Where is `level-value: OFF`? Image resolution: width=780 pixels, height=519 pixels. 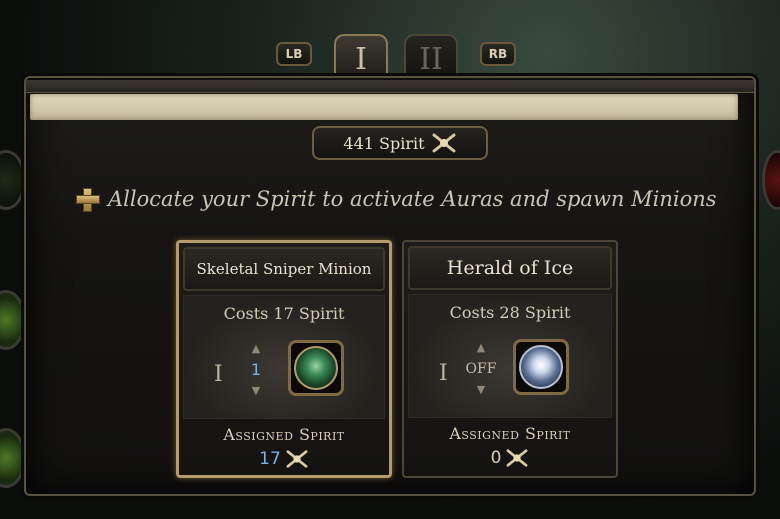 level-value: OFF is located at coordinates (481, 369).